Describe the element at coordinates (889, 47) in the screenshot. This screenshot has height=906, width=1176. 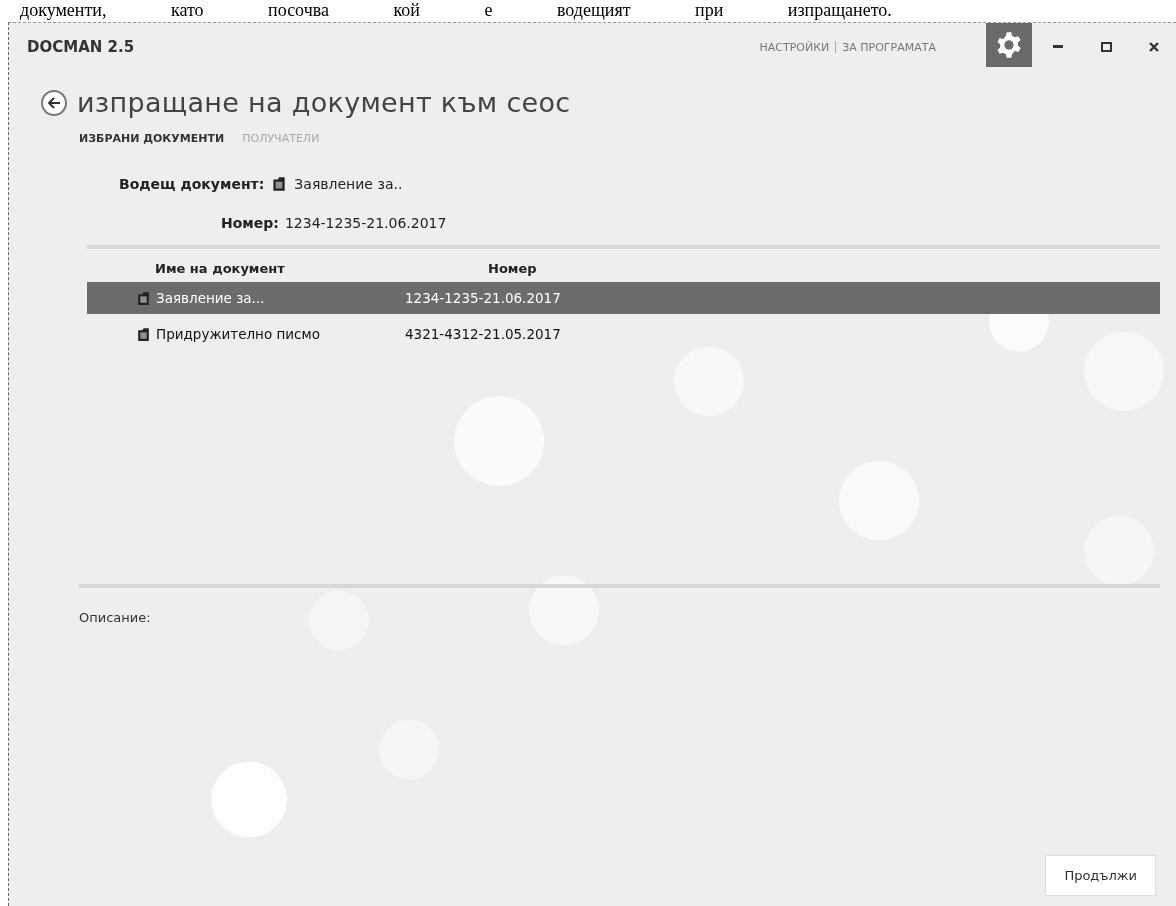
I see `header-link: ЗА ПРОГРАМАТА` at that location.